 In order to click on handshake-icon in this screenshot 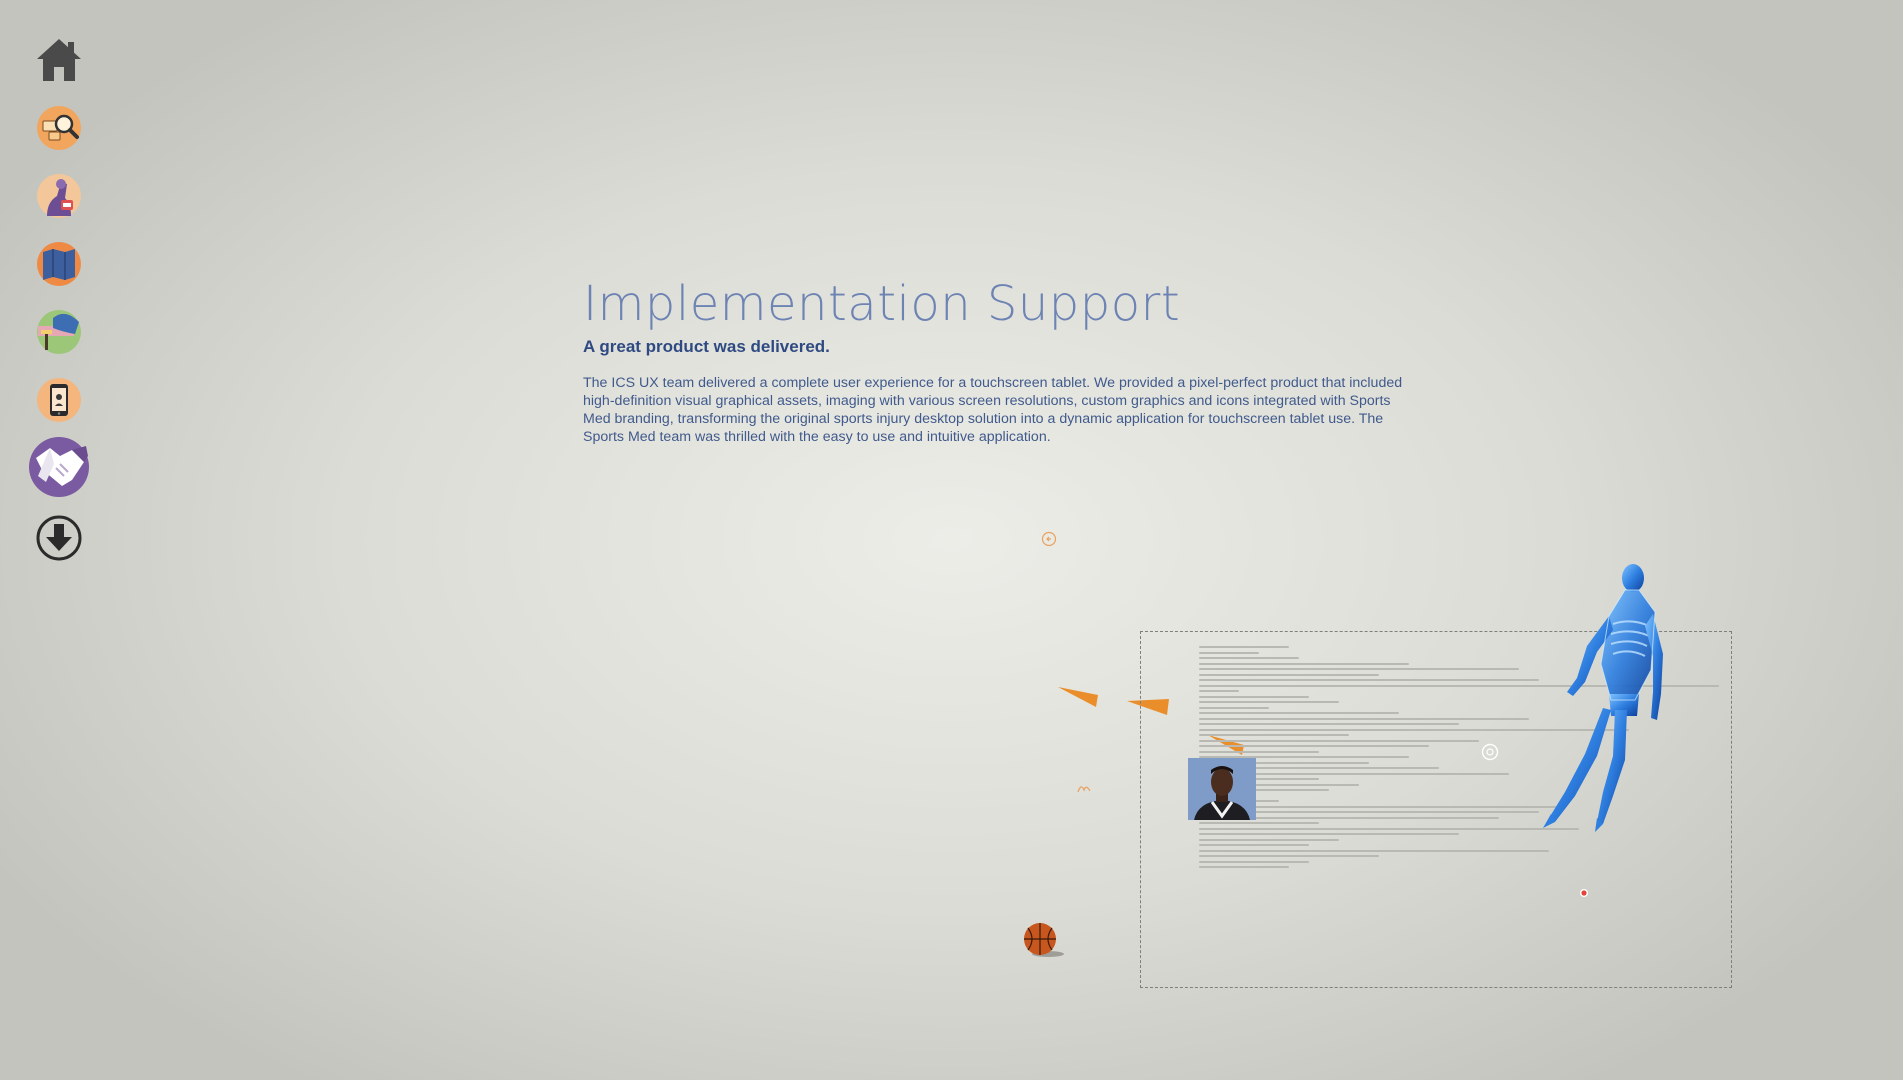, I will do `click(59, 467)`.